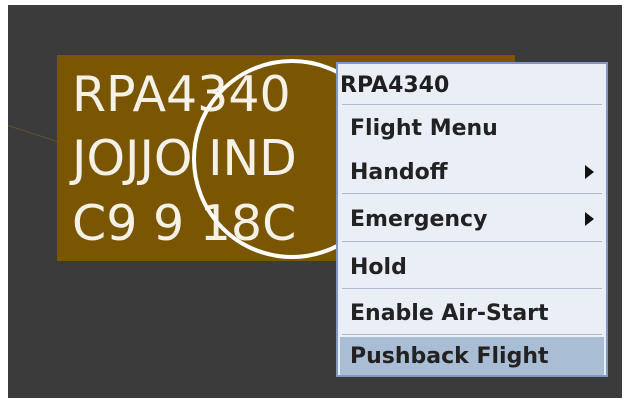 The image size is (627, 403). What do you see at coordinates (34, 134) in the screenshot?
I see `target-trace-line` at bounding box center [34, 134].